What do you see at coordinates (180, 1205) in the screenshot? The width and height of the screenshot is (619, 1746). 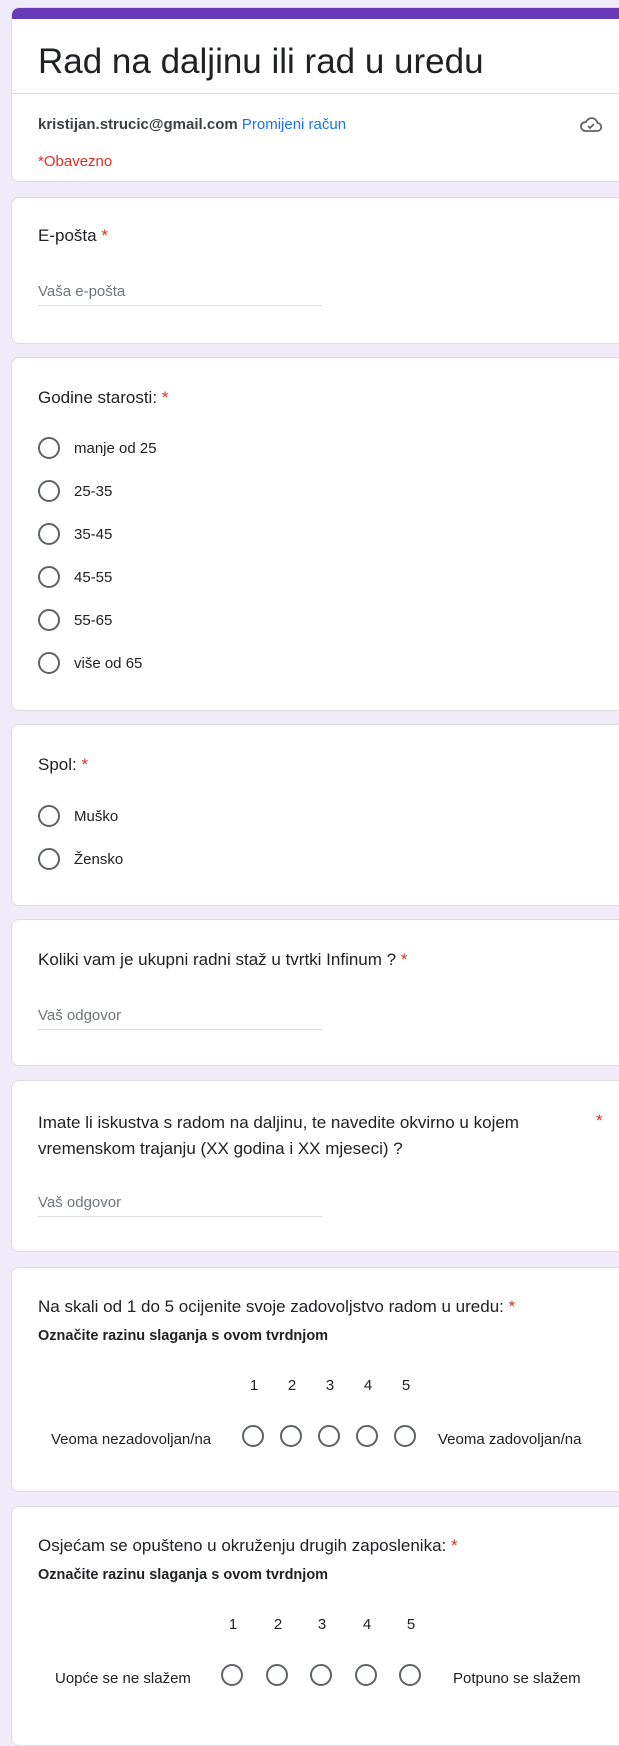 I see `remote-answer-field: Vaš odgovor` at bounding box center [180, 1205].